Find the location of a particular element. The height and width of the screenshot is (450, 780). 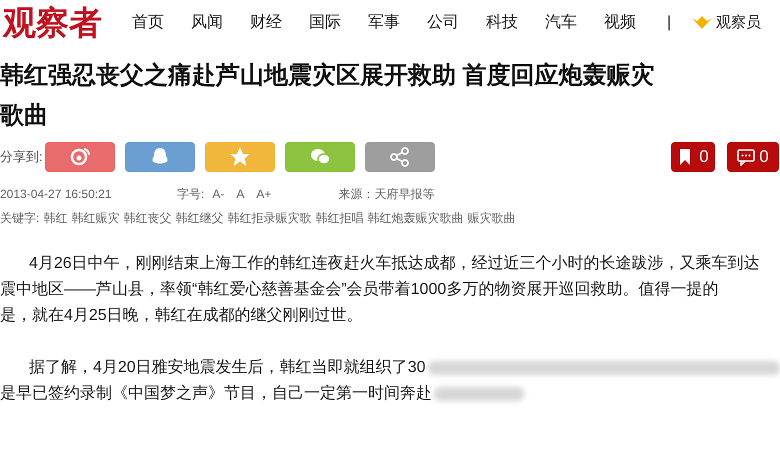

font-size-option: A is located at coordinates (240, 194).